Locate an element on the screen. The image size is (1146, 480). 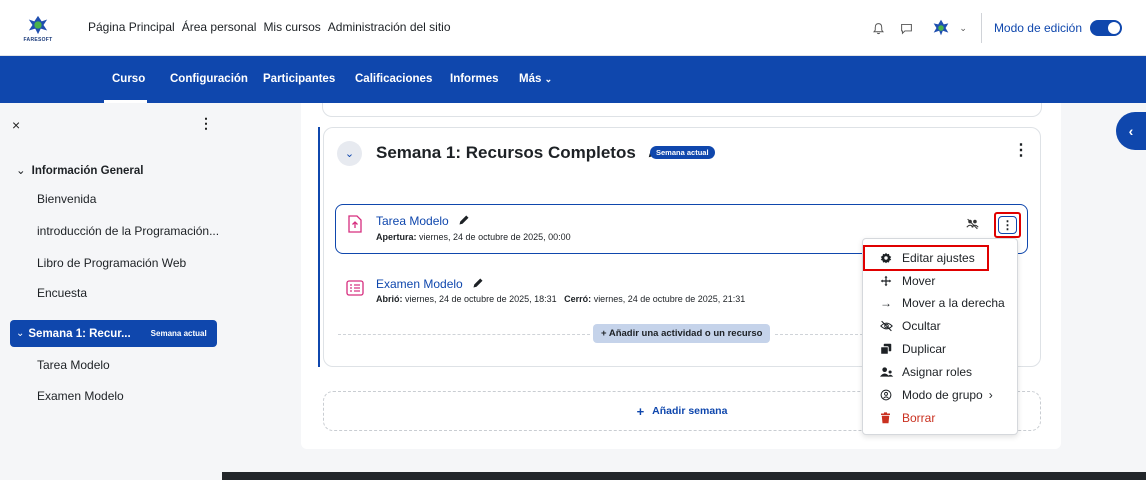
menu-item-move-right: → Mover a la derecha is located at coordinates (941, 303).